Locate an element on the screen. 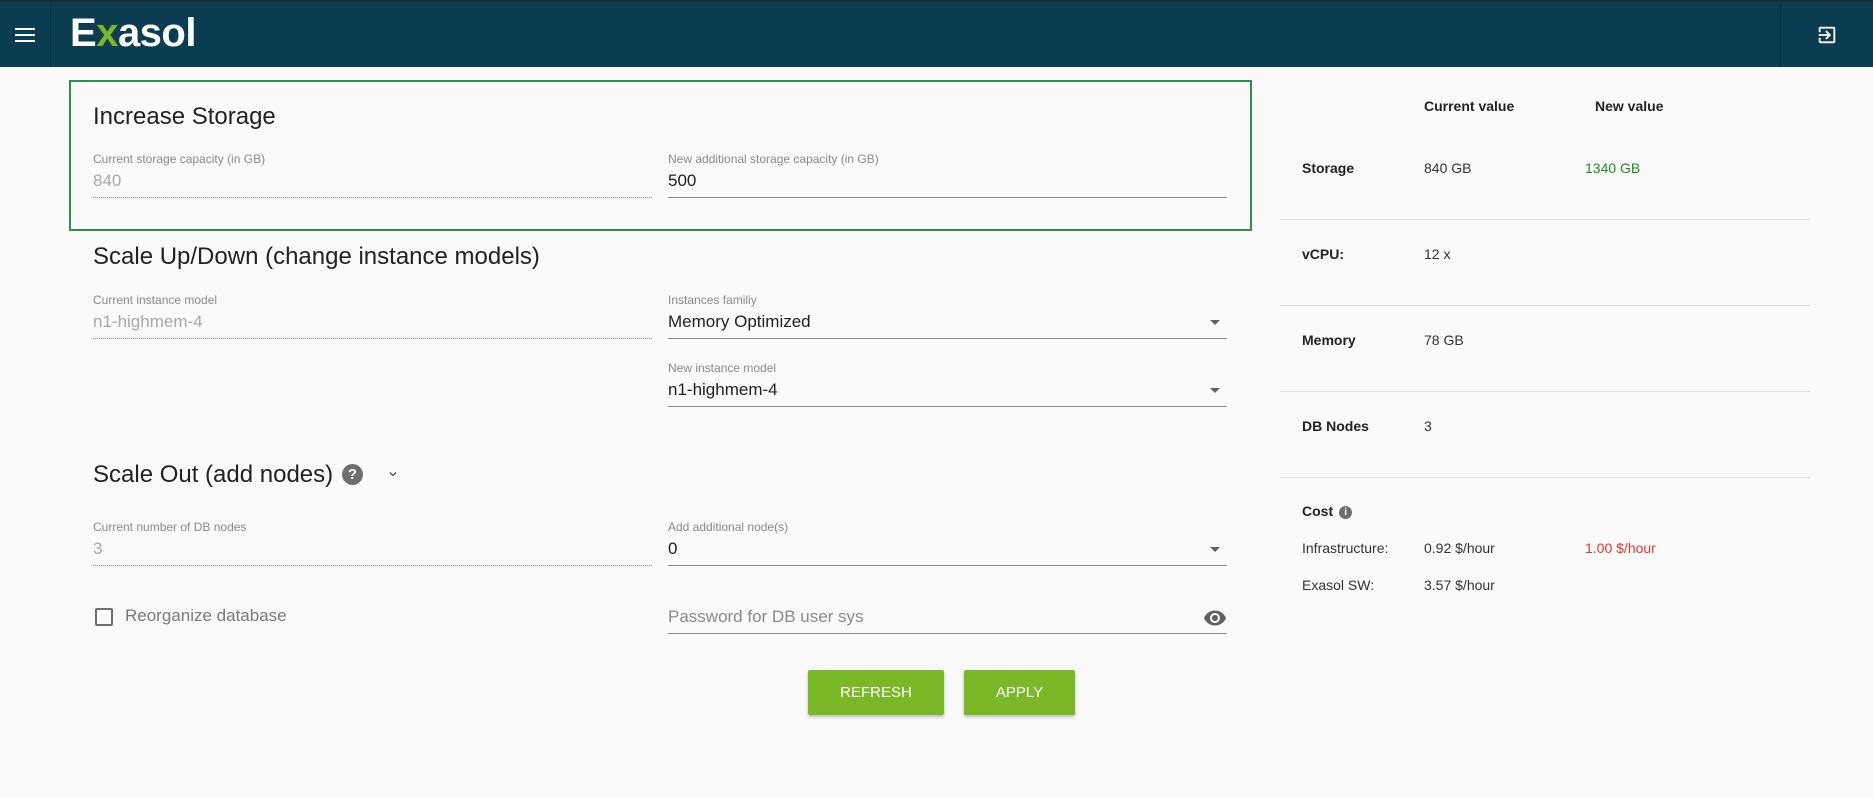 The width and height of the screenshot is (1873, 797). new-value-header: New value is located at coordinates (1629, 106).